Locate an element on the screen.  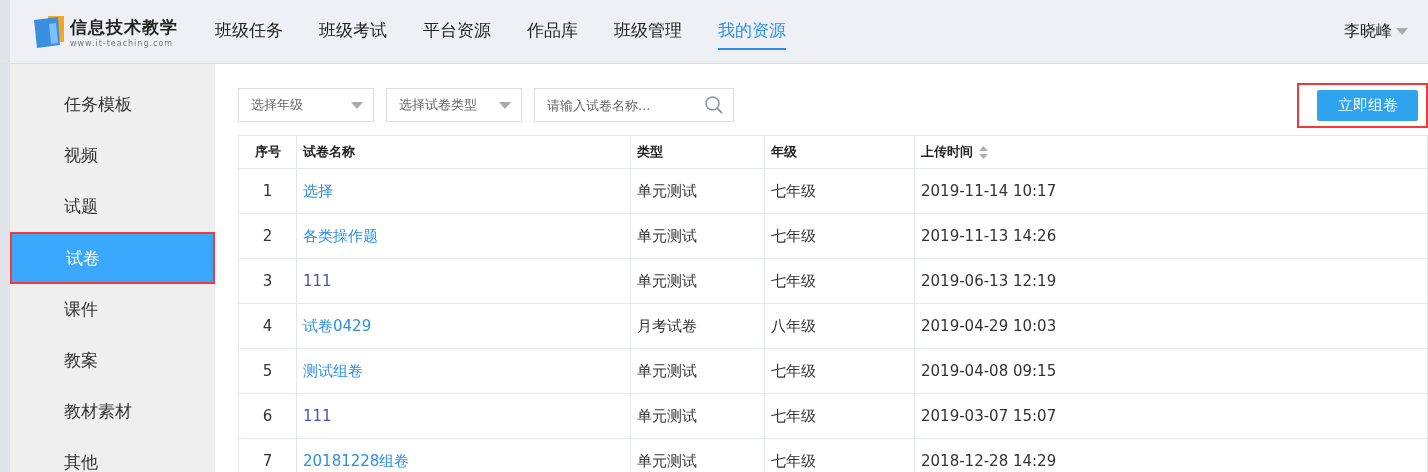
table-cell: 2019-04-29 10:03 is located at coordinates (989, 326).